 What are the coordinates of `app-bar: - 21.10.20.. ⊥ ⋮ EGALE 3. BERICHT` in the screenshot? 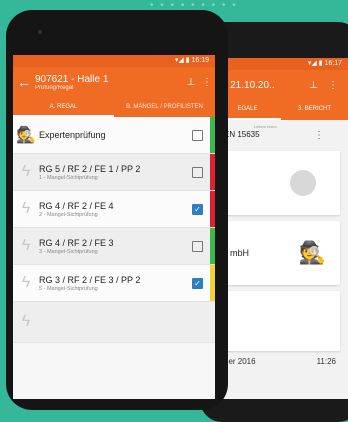 It's located at (281, 95).